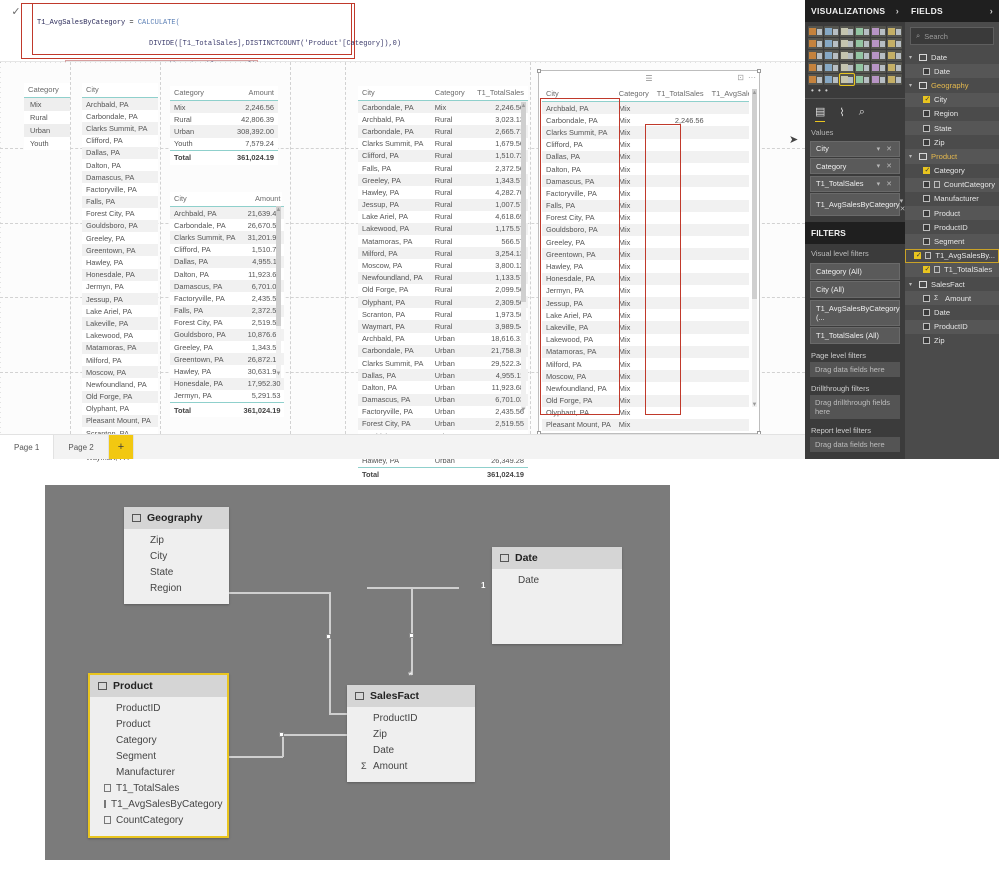  What do you see at coordinates (894, 43) in the screenshot?
I see `ribbon-chart-icon` at bounding box center [894, 43].